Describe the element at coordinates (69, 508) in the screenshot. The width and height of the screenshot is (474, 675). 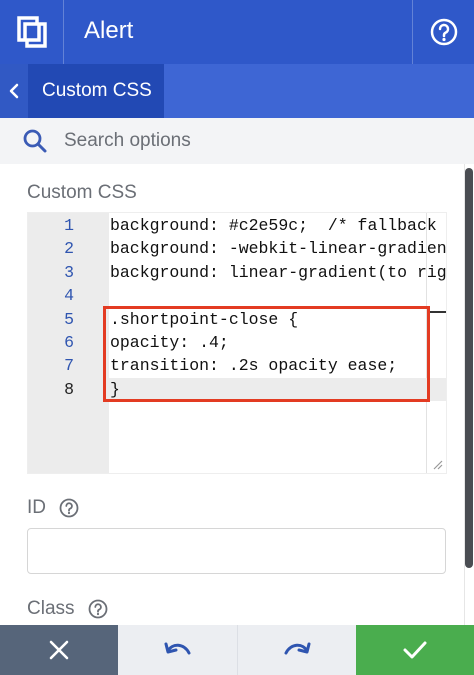
I see `id-help-icon` at that location.